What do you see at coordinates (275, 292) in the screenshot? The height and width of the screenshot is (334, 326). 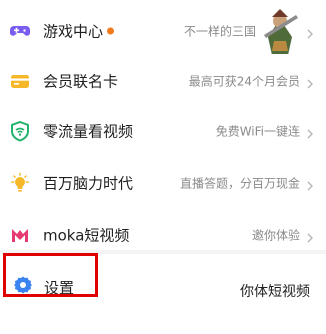 I see `watermark-text: 你体短视频` at bounding box center [275, 292].